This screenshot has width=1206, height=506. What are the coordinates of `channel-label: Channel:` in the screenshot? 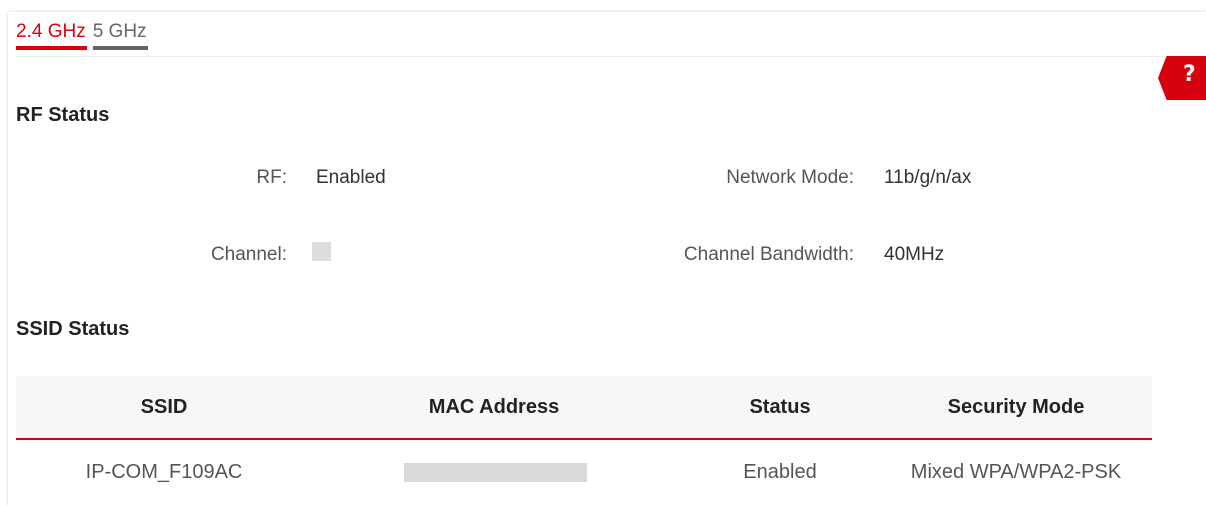 It's located at (248, 254).